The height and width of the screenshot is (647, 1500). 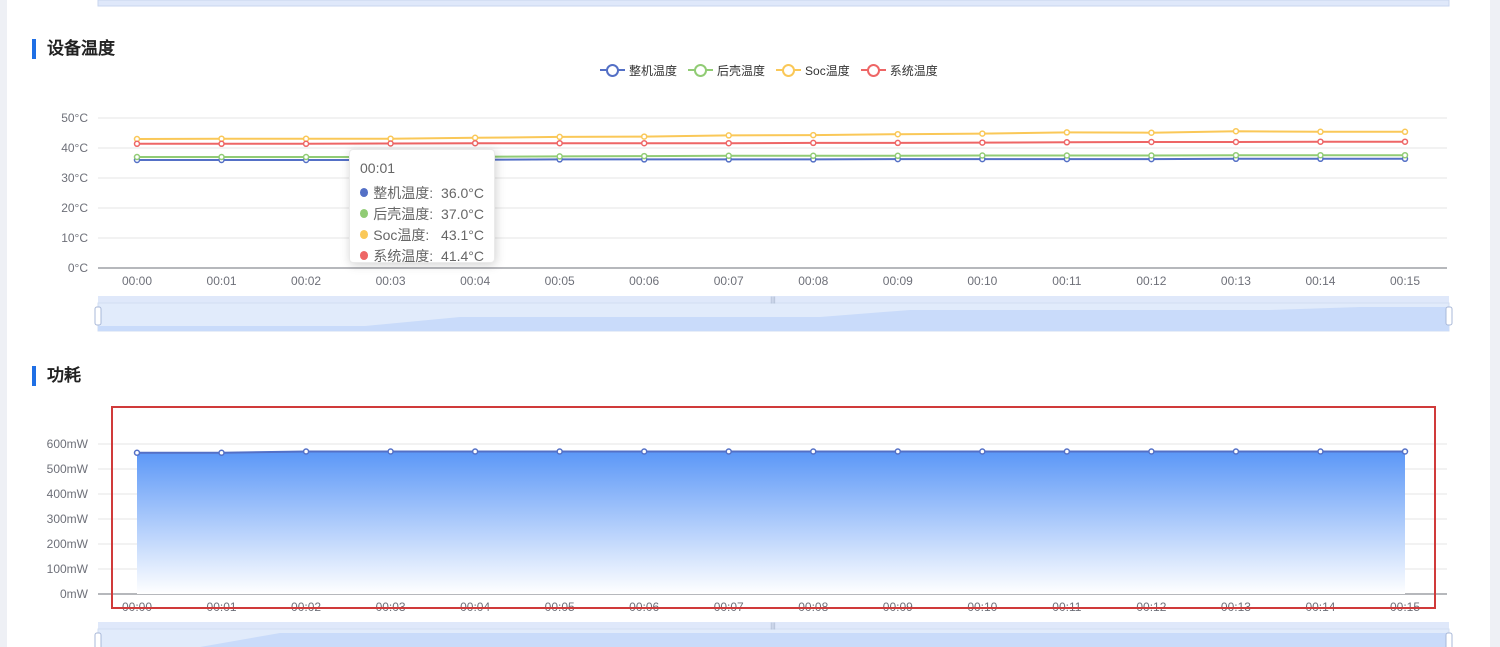 What do you see at coordinates (1405, 607) in the screenshot?
I see `x-tick-label: 00:15` at bounding box center [1405, 607].